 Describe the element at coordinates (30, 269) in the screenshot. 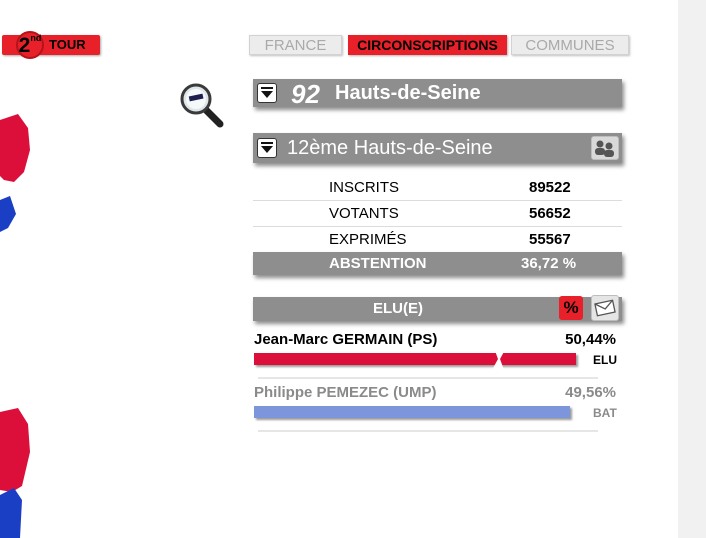

I see `constituency-map` at that location.